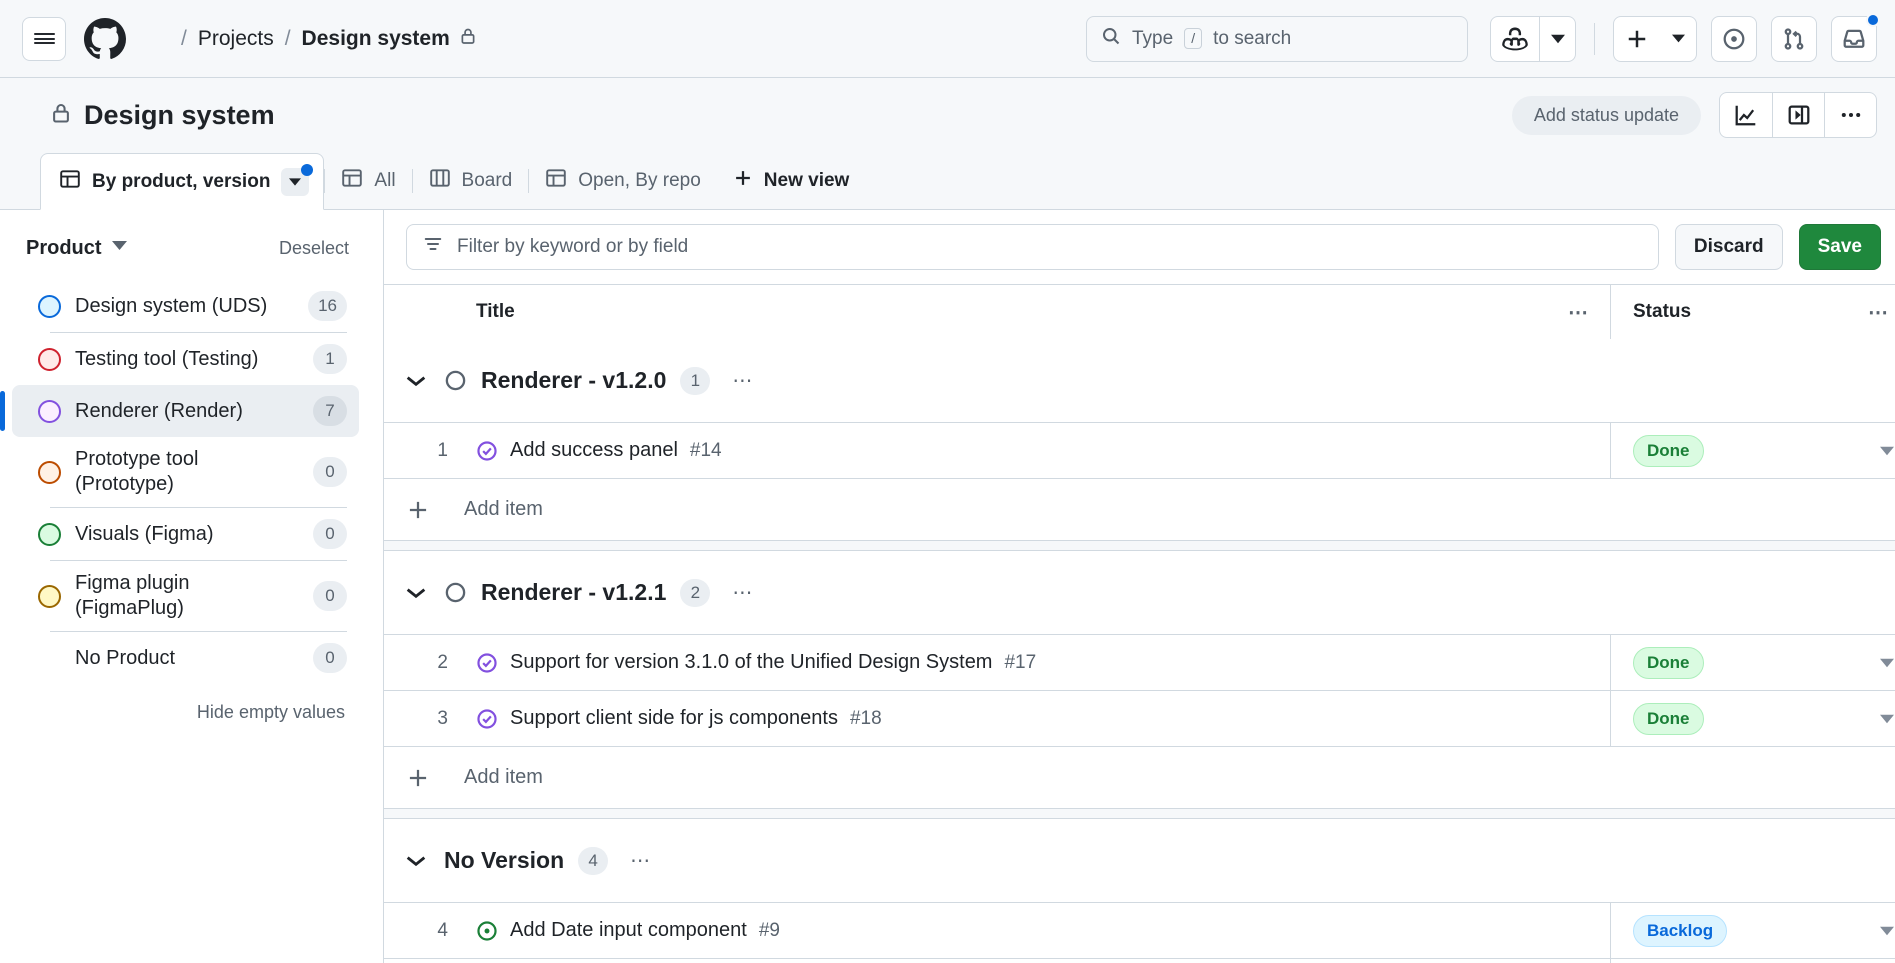 The image size is (1895, 963). What do you see at coordinates (806, 180) in the screenshot?
I see `new-view-label: New view` at bounding box center [806, 180].